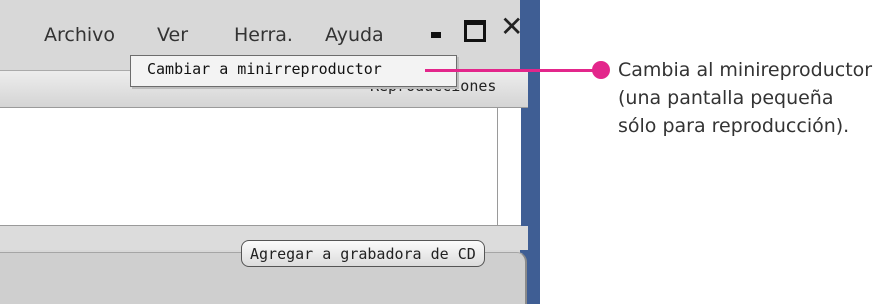 The width and height of the screenshot is (887, 304). I want to click on add-to-cd-burner-button: Agregar a grabadora de CD, so click(363, 253).